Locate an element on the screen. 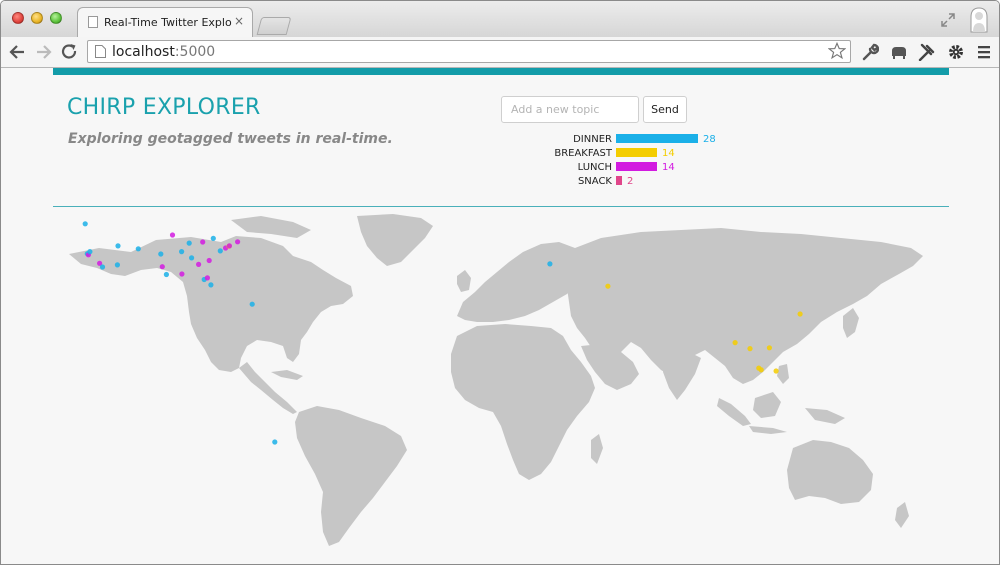 Image resolution: width=1000 pixels, height=565 pixels. philippines-landmass is located at coordinates (783, 374).